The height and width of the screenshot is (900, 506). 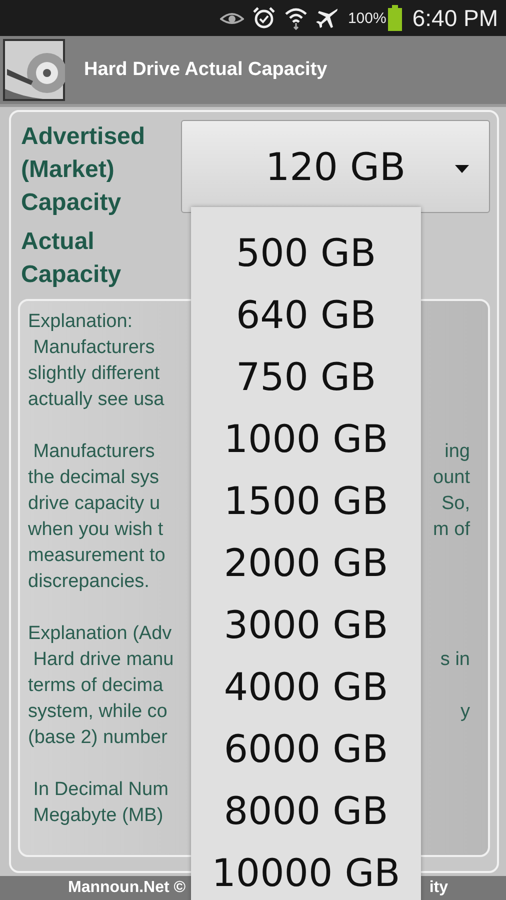 What do you see at coordinates (100, 790) in the screenshot?
I see `explanation-text: In Decimal Num` at bounding box center [100, 790].